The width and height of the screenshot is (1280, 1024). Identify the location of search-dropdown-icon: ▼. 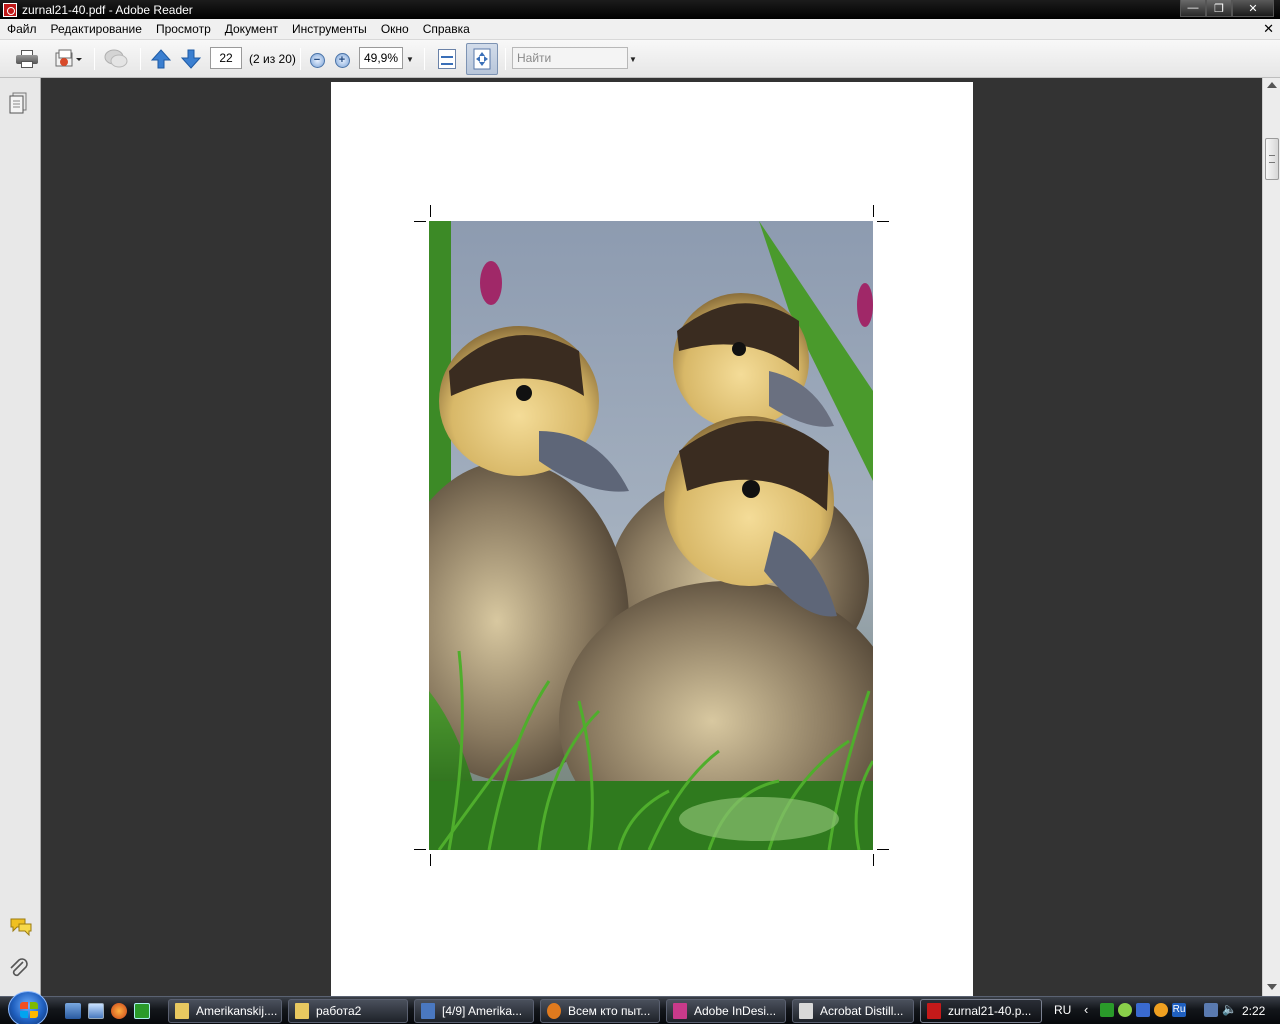
(633, 59).